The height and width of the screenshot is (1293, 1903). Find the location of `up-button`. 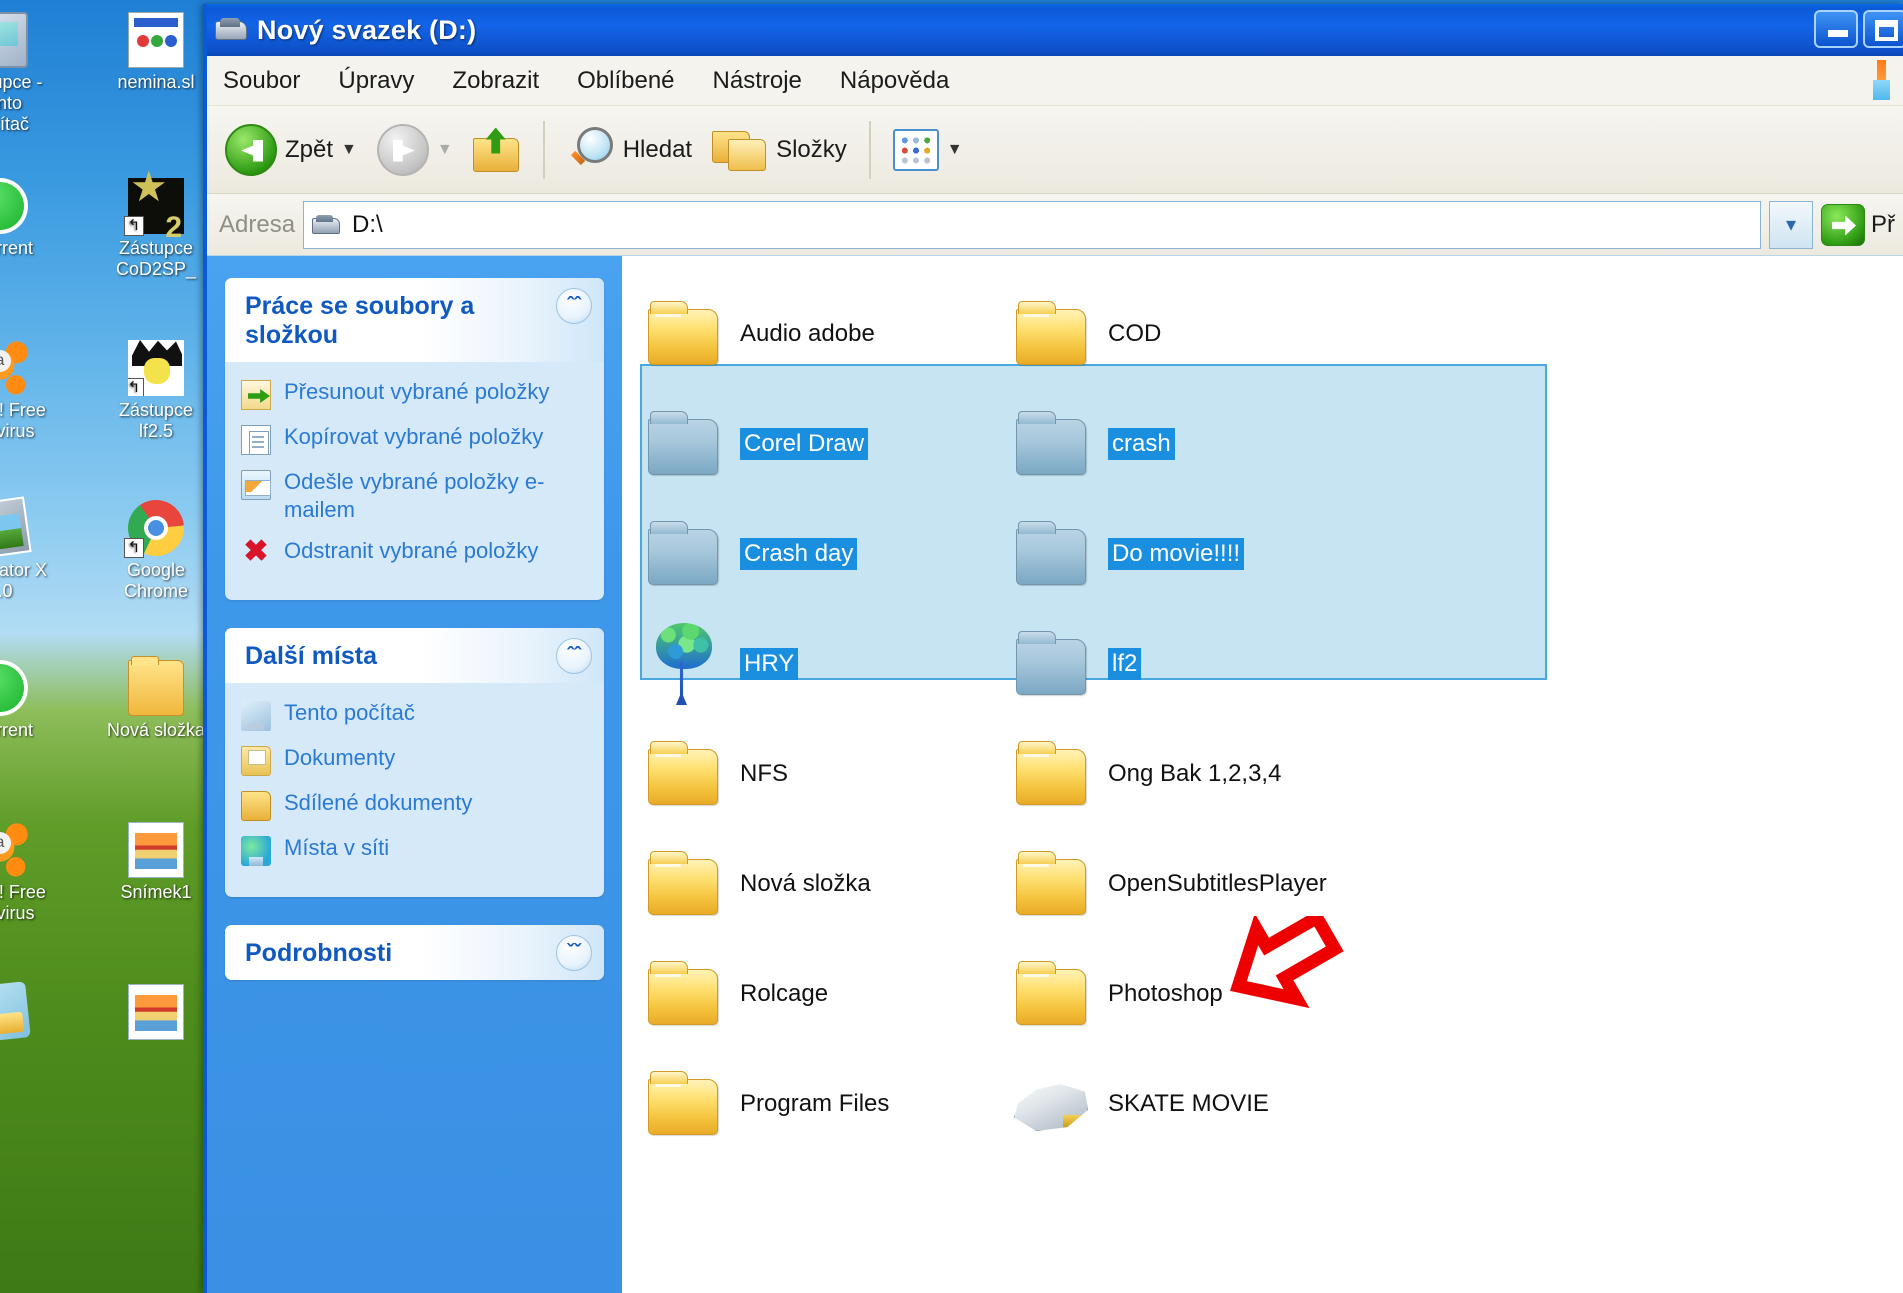

up-button is located at coordinates (497, 150).